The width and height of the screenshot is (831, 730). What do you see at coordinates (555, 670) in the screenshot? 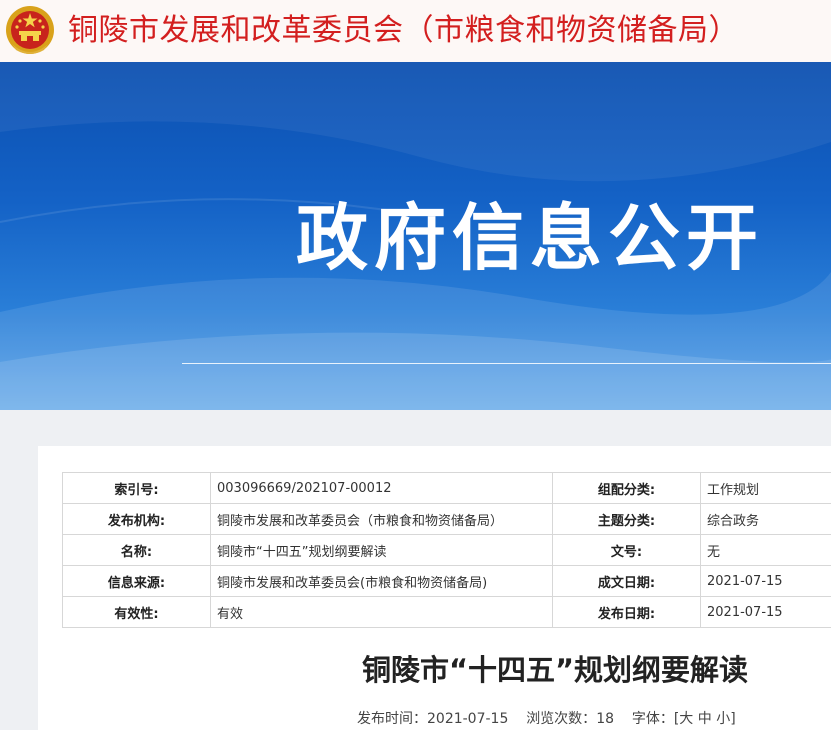
I see `article-title: 铜陵市“十四五”规划纲要解读` at bounding box center [555, 670].